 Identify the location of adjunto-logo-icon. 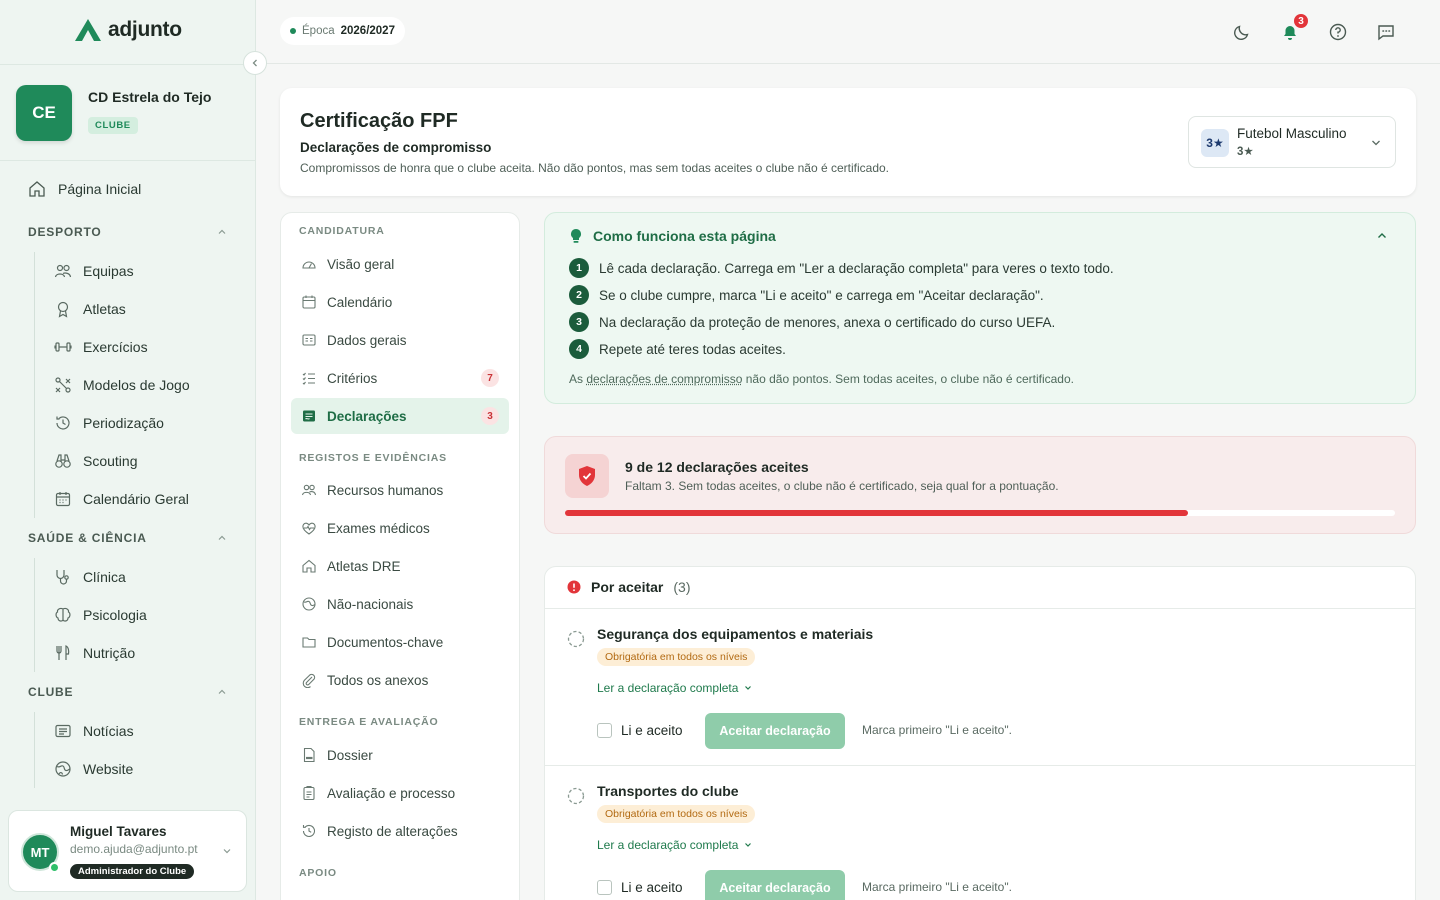
(88, 30).